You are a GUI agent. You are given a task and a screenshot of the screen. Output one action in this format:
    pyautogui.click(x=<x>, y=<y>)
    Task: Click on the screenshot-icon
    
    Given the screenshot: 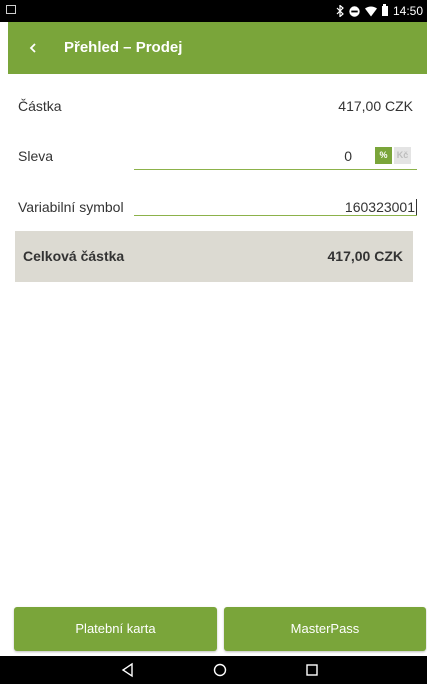 What is the action you would take?
    pyautogui.click(x=11, y=9)
    